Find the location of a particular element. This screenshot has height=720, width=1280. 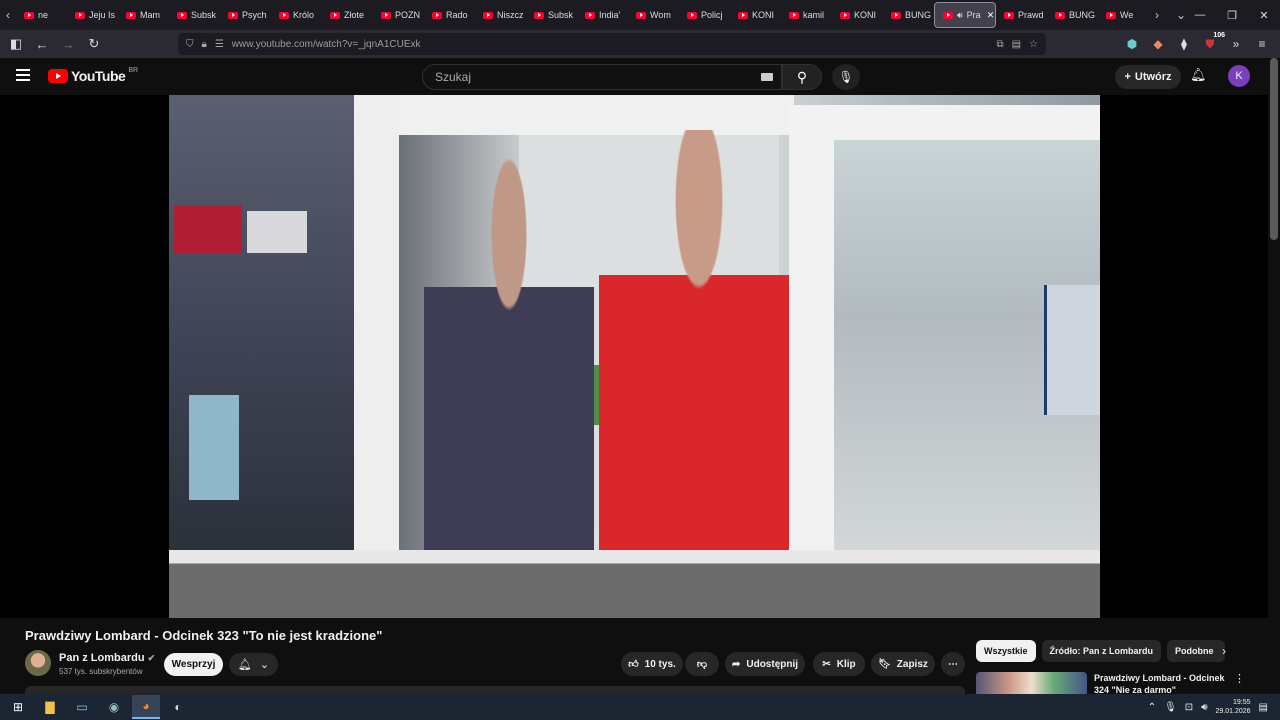

channel-avatar is located at coordinates (38, 663).